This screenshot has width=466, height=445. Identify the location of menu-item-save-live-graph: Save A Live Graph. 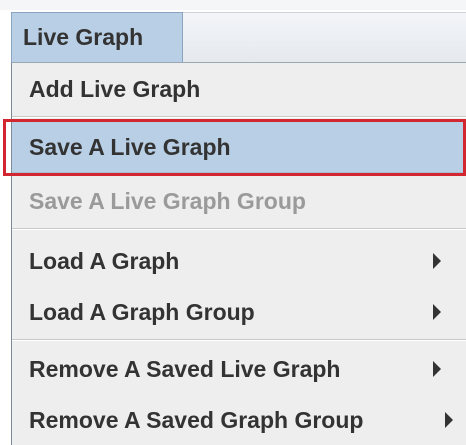
(239, 147).